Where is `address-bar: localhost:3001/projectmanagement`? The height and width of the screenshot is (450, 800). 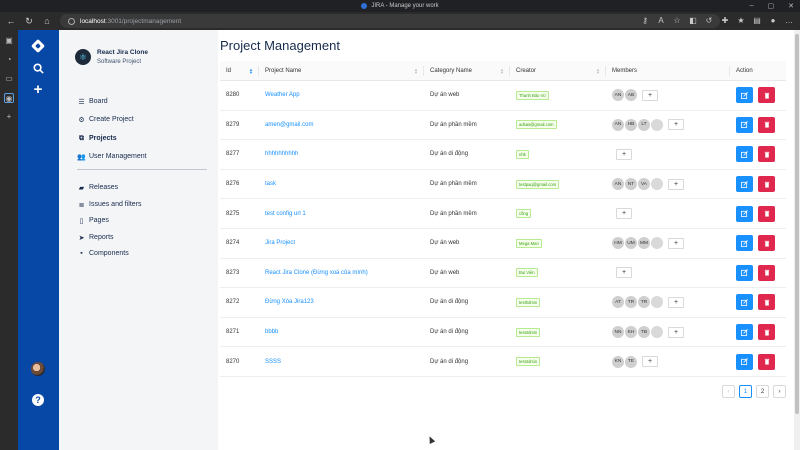
address-bar: localhost:3001/projectmanagement is located at coordinates (390, 21).